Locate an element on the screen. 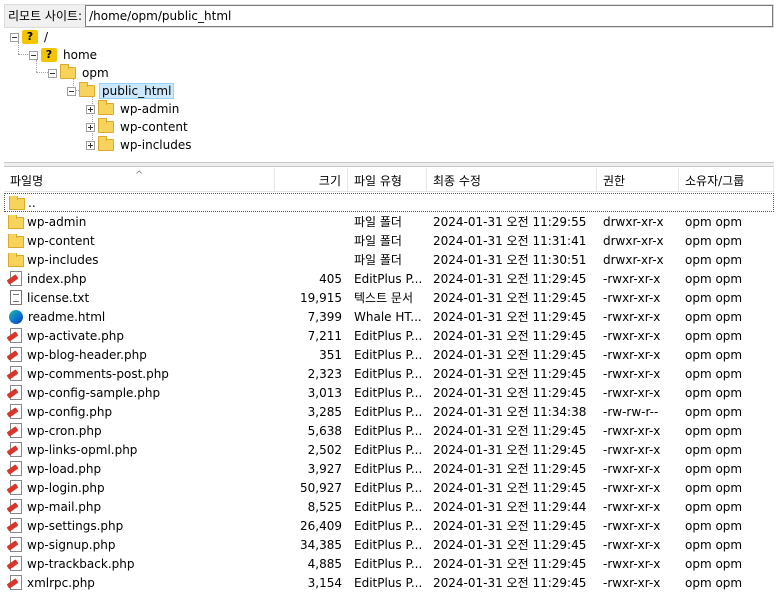 The image size is (778, 604). file-name: .. is located at coordinates (32, 202).